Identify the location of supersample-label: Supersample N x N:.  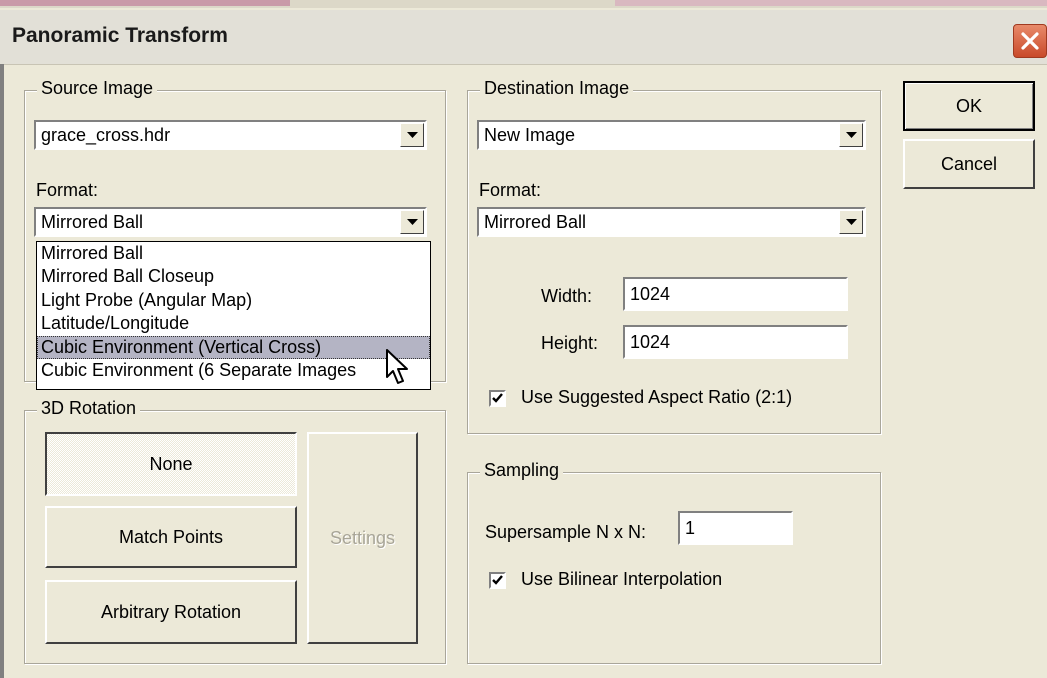
(566, 532).